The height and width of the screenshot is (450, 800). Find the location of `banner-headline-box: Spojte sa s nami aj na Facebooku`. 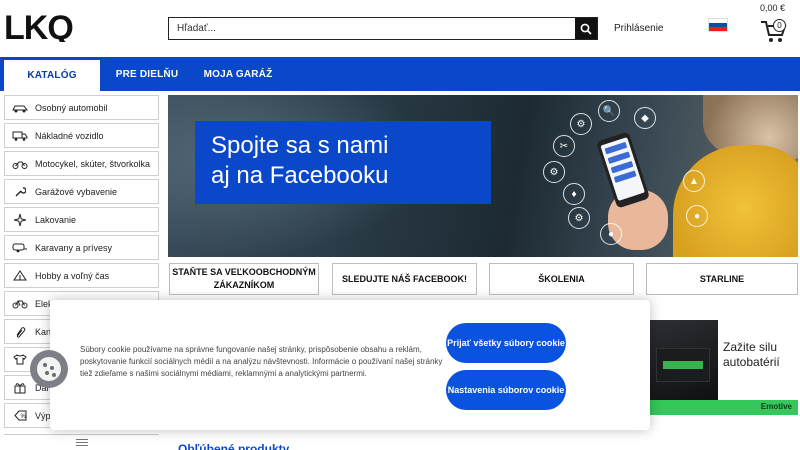

banner-headline-box: Spojte sa s nami aj na Facebooku is located at coordinates (343, 162).